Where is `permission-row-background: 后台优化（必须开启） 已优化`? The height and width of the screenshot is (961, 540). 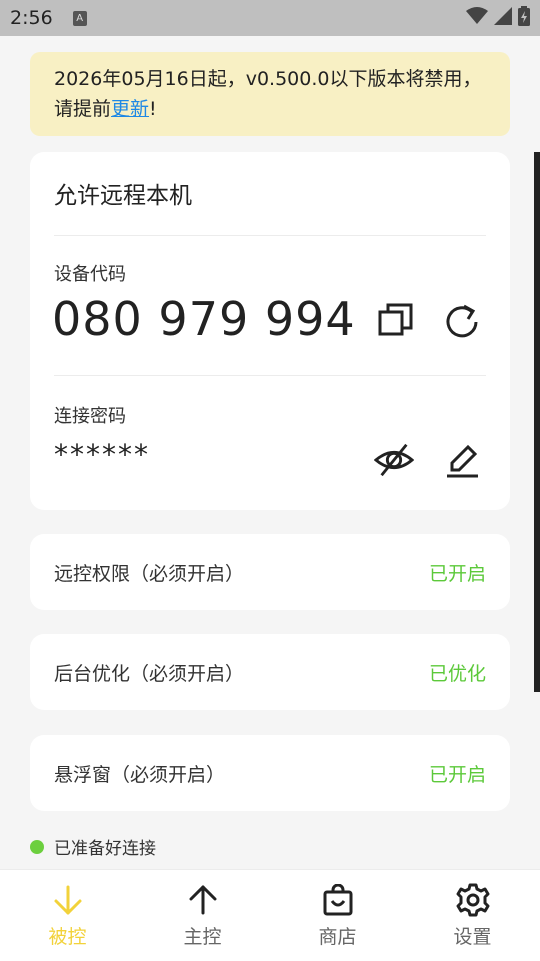 permission-row-background: 后台优化（必须开启） 已优化 is located at coordinates (270, 672).